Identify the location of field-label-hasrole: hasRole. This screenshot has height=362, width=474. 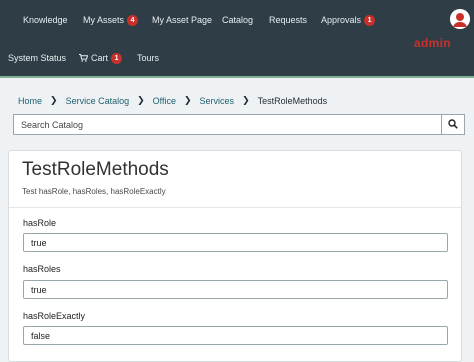
(40, 223).